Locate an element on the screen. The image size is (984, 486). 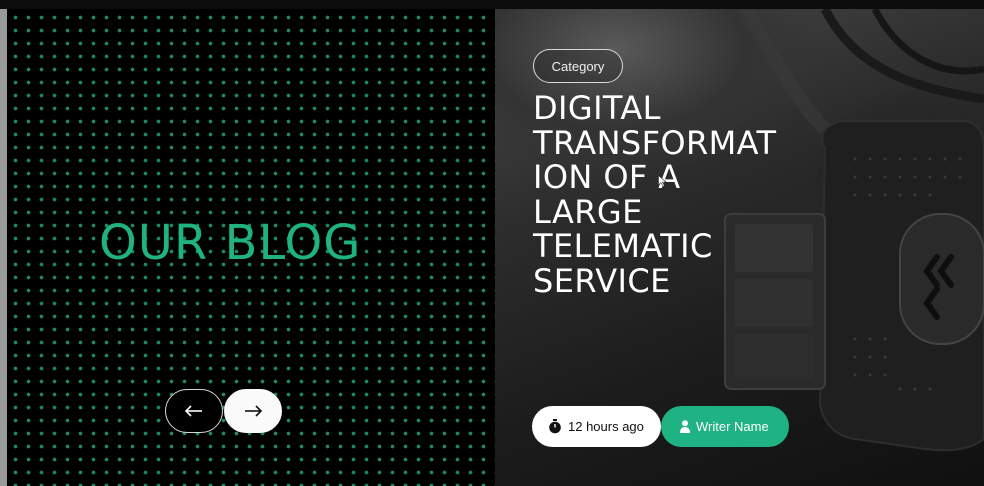
previous-button is located at coordinates (194, 411).